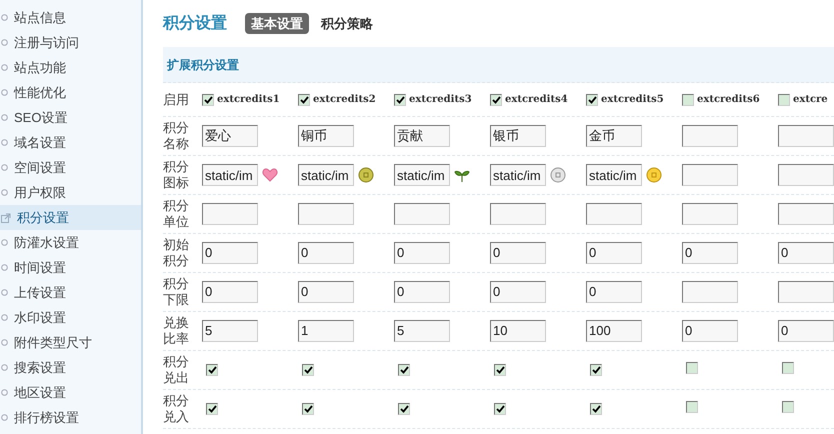 The image size is (834, 434). Describe the element at coordinates (70, 392) in the screenshot. I see `sidebar-item: 地区设置` at that location.